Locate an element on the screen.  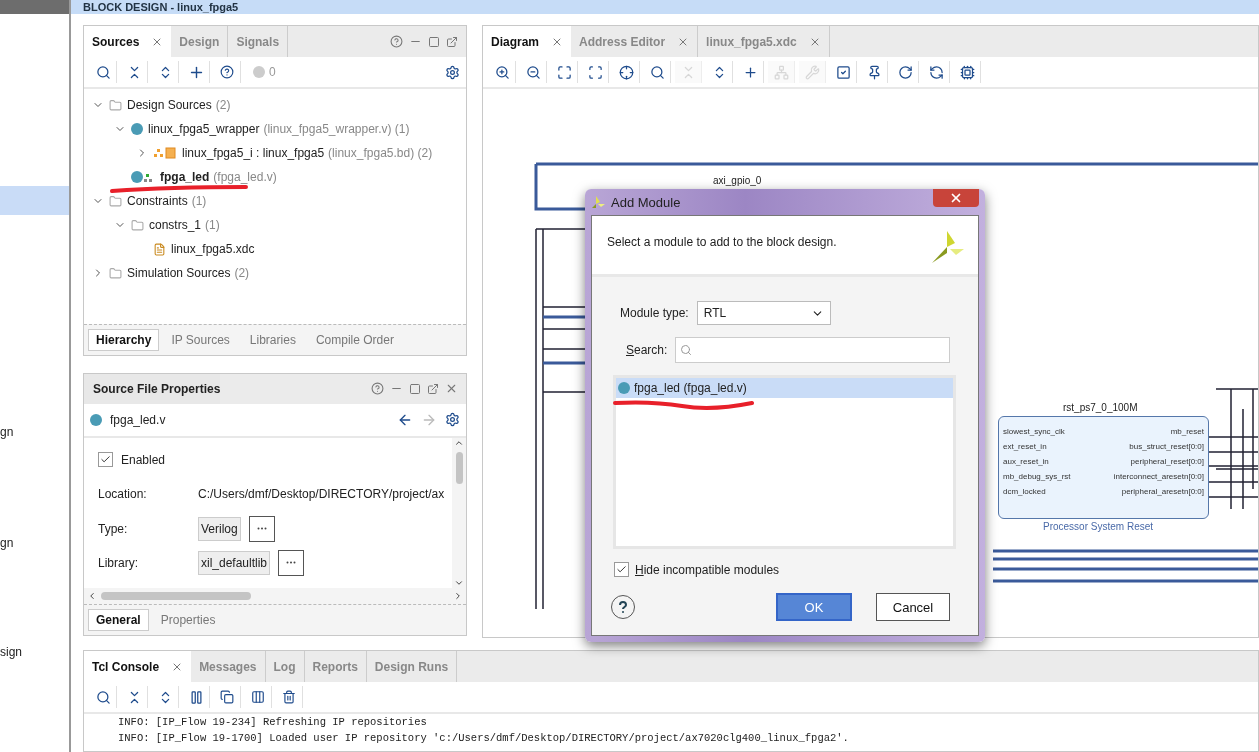
hide-incompatible-checkbox is located at coordinates (621, 569).